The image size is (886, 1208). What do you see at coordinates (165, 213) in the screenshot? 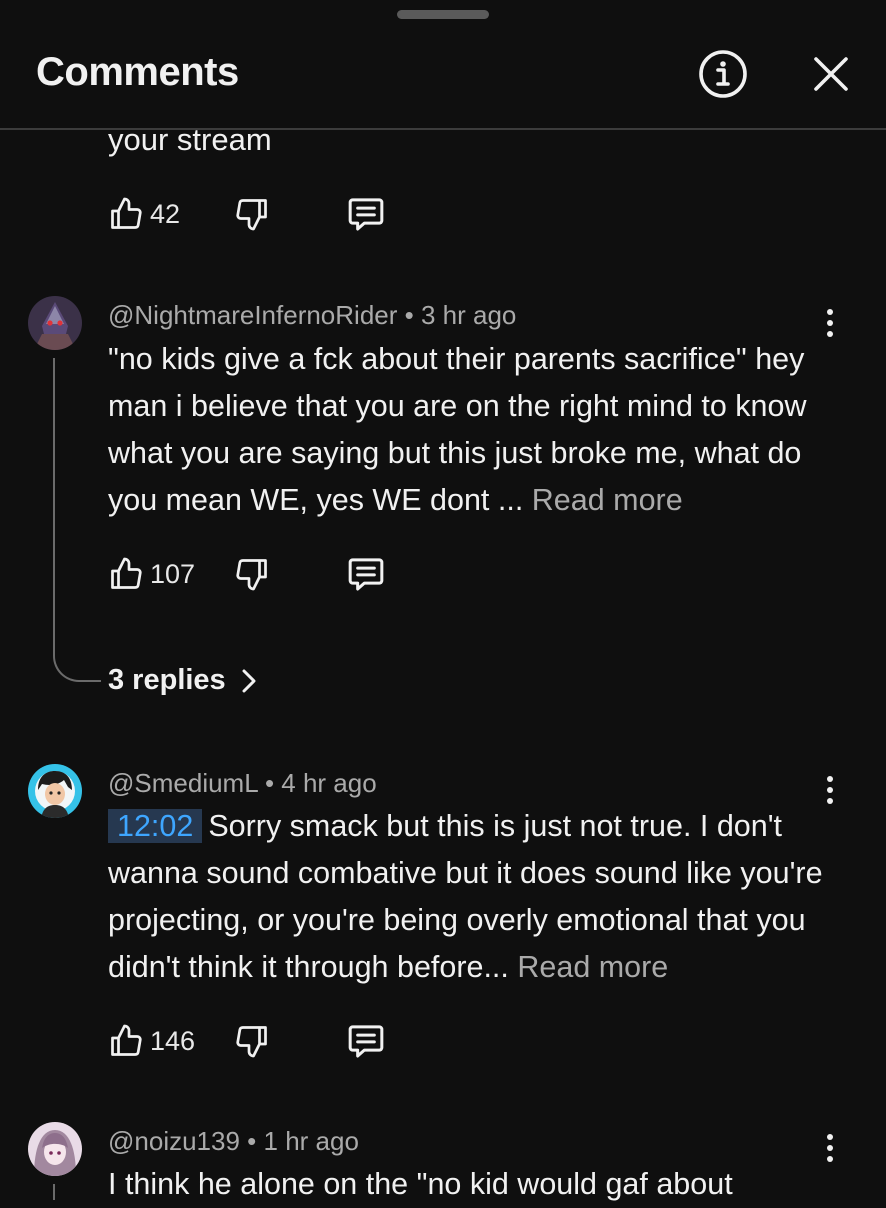
I see `like-count: 42` at bounding box center [165, 213].